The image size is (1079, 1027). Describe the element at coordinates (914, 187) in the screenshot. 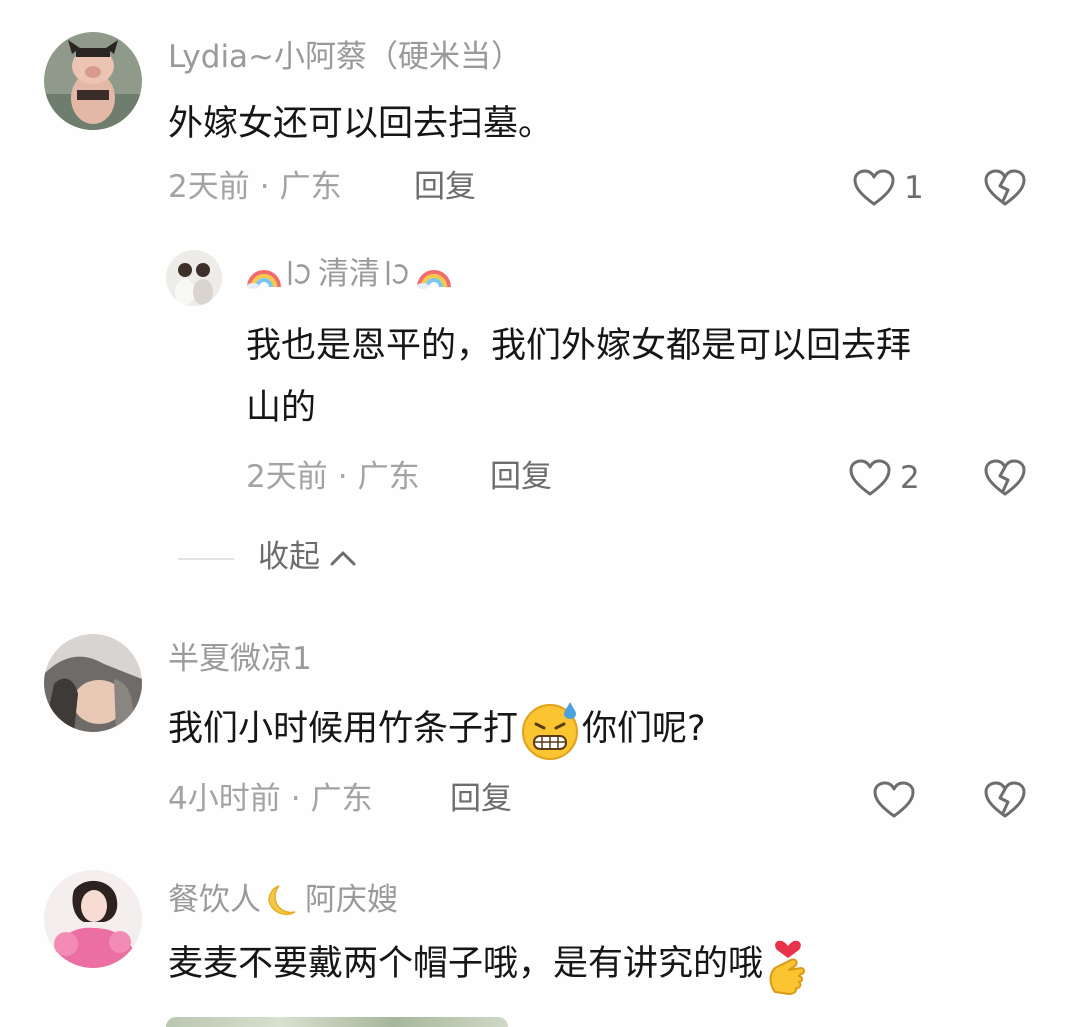

I see `like-count: 1` at that location.